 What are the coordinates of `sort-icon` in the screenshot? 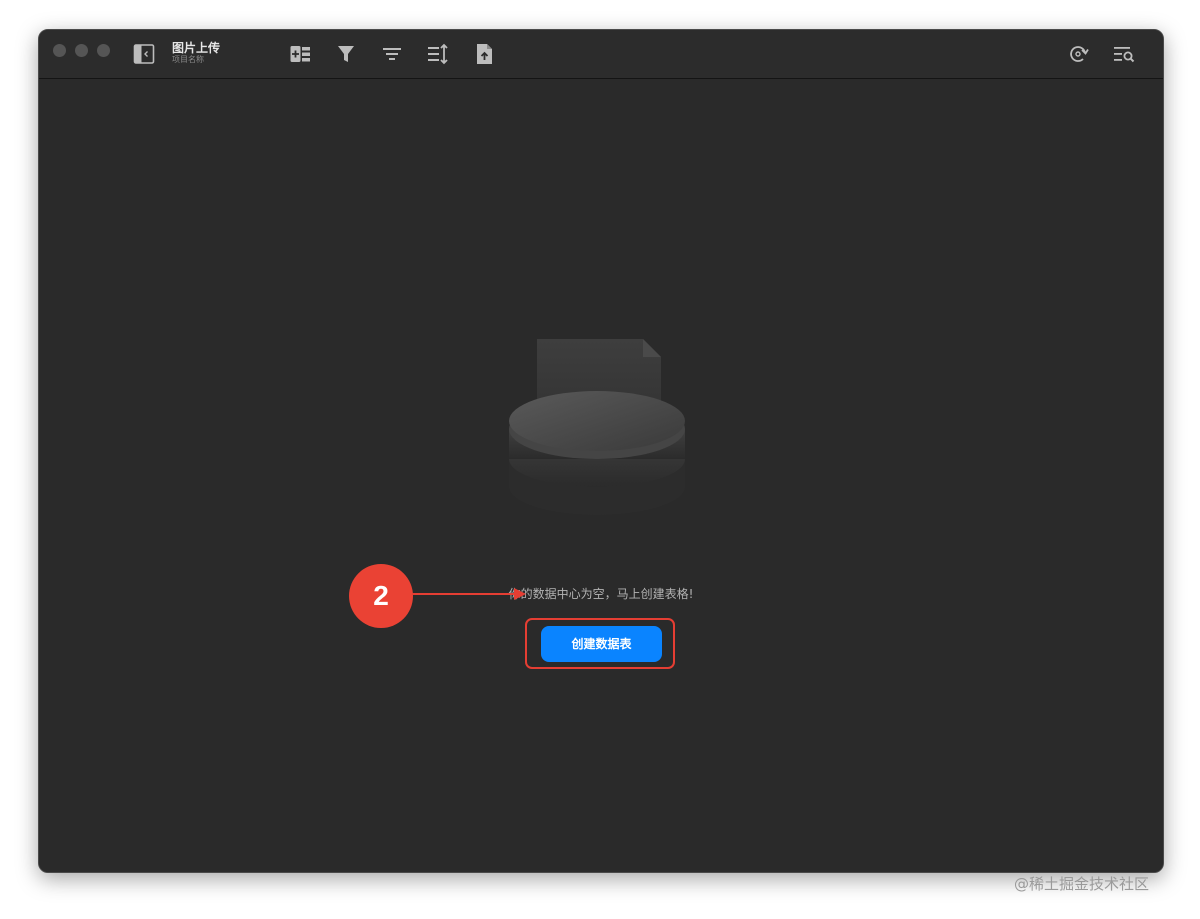 It's located at (438, 54).